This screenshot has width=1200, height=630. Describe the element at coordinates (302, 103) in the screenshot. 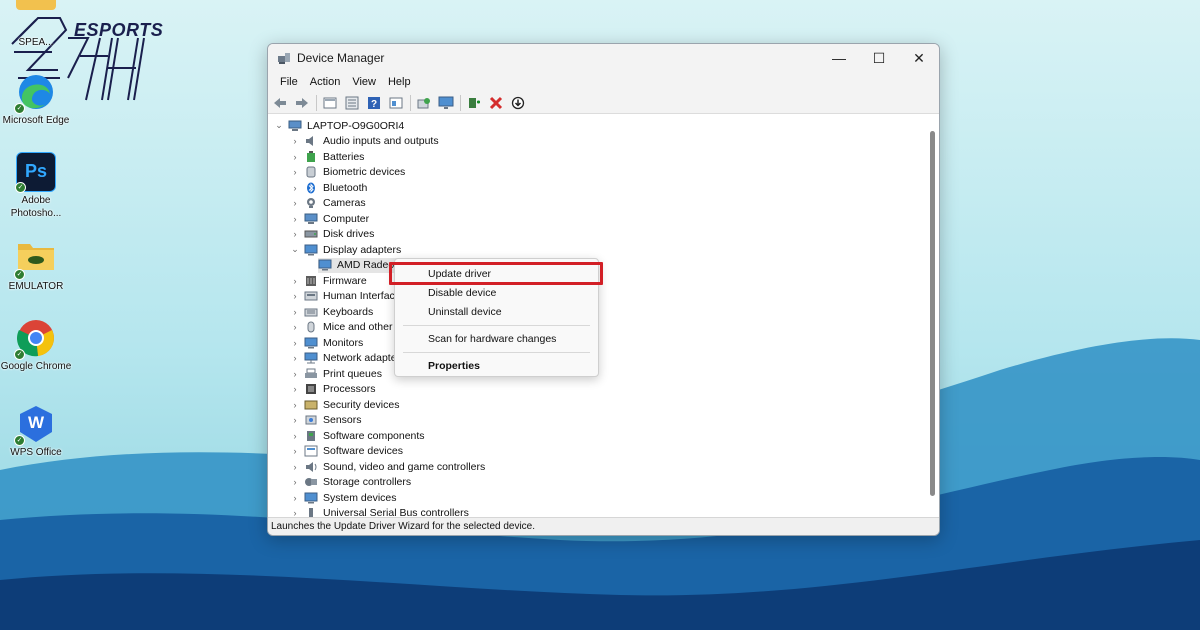

I see `forward-icon` at that location.